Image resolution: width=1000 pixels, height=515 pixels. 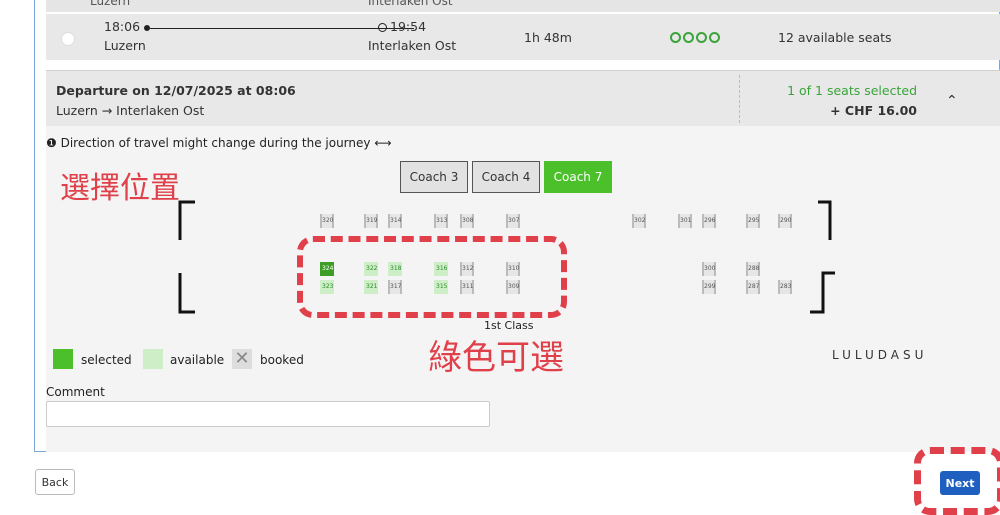 I want to click on seat-314: 314, so click(x=395, y=221).